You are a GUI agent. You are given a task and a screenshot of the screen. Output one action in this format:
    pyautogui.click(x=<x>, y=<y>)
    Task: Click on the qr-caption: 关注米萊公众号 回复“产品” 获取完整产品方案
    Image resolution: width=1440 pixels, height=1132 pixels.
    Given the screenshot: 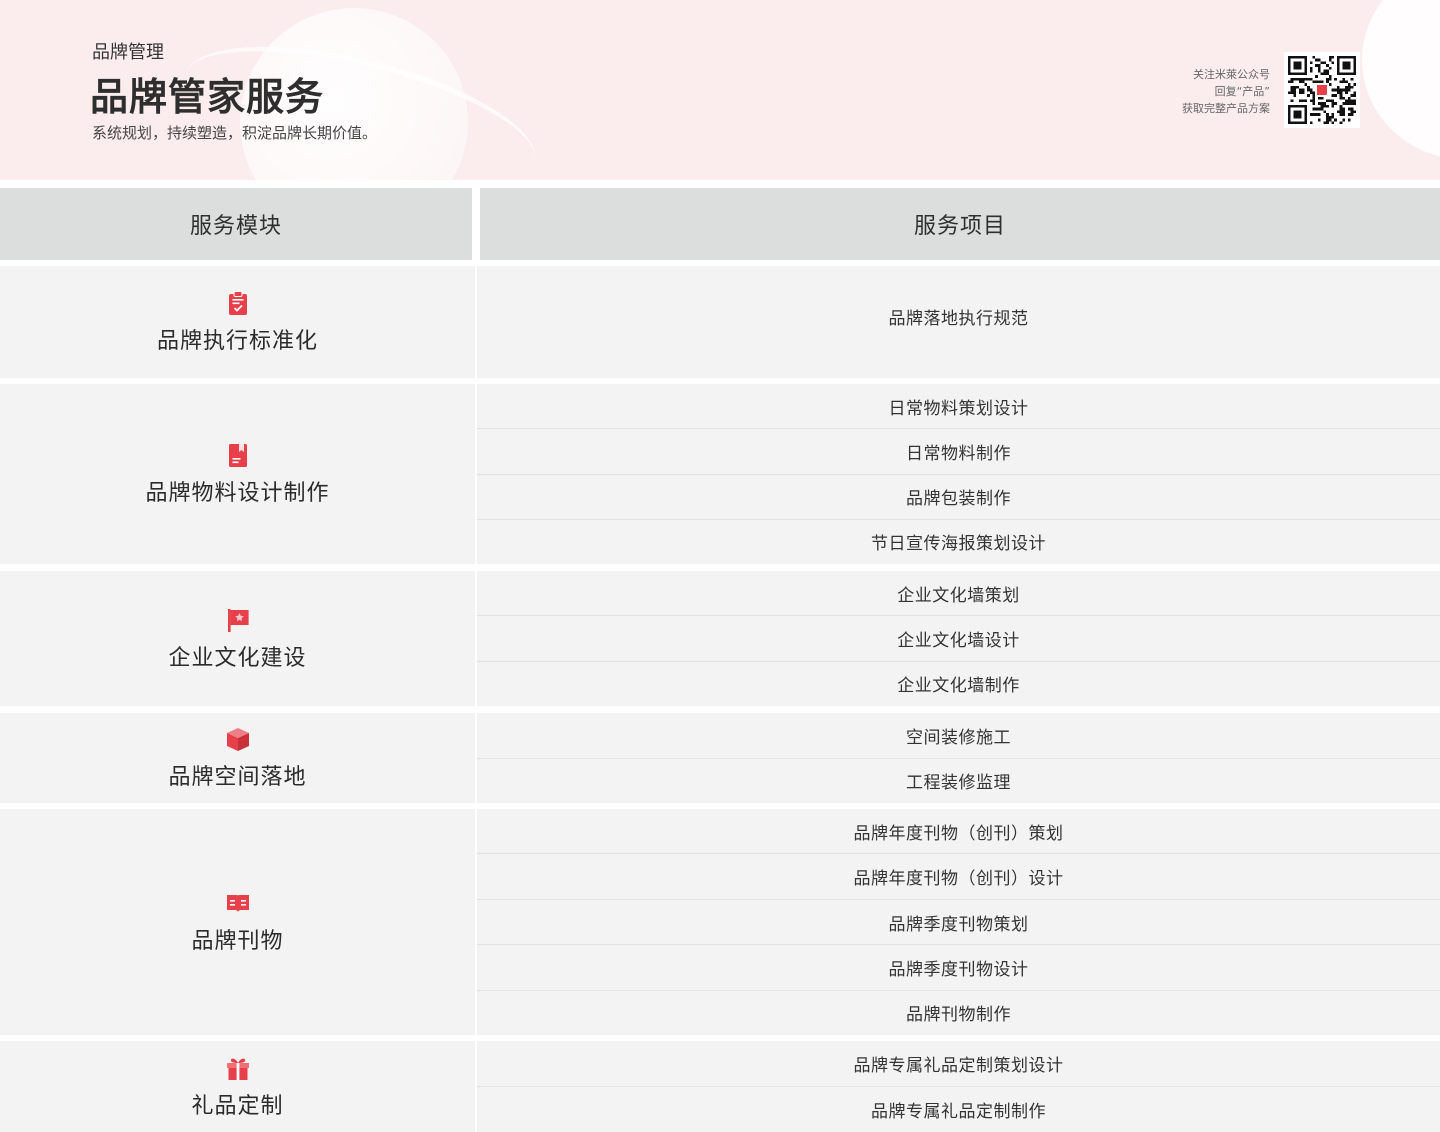 What is the action you would take?
    pyautogui.click(x=1226, y=91)
    